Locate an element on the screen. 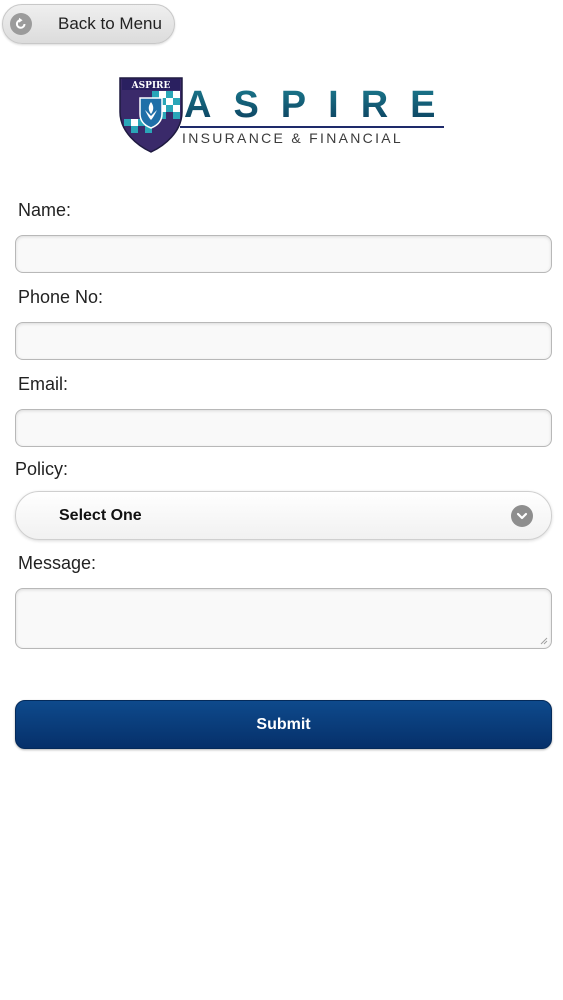 This screenshot has width=563, height=1000. aspire-logo: ASPIRE ASPIRE INSURANCE & FINANCIAL is located at coordinates (283, 114).